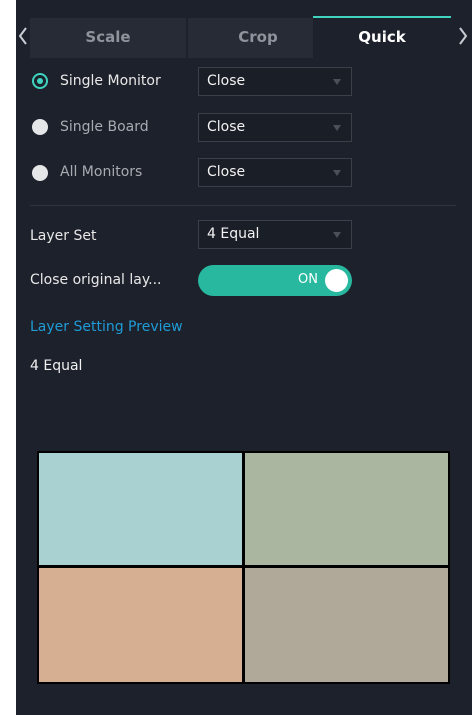  I want to click on chevron-right-icon, so click(463, 36).